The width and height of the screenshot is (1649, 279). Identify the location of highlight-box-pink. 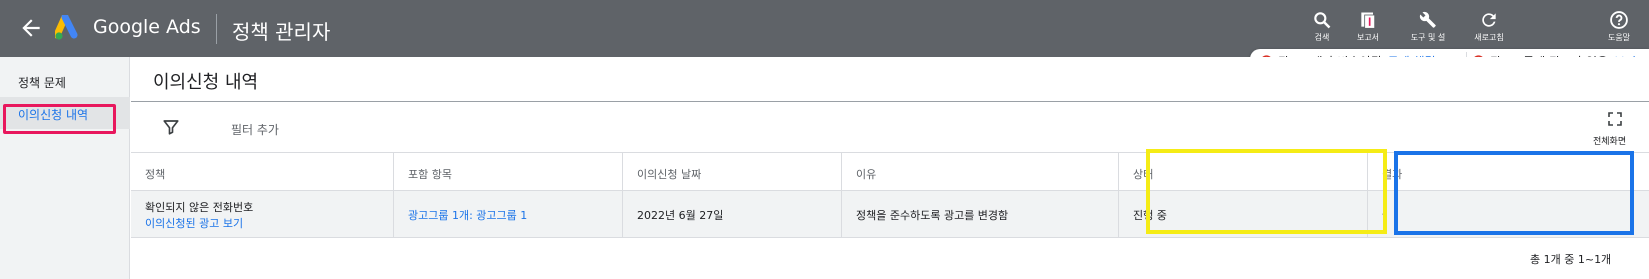
(59, 119).